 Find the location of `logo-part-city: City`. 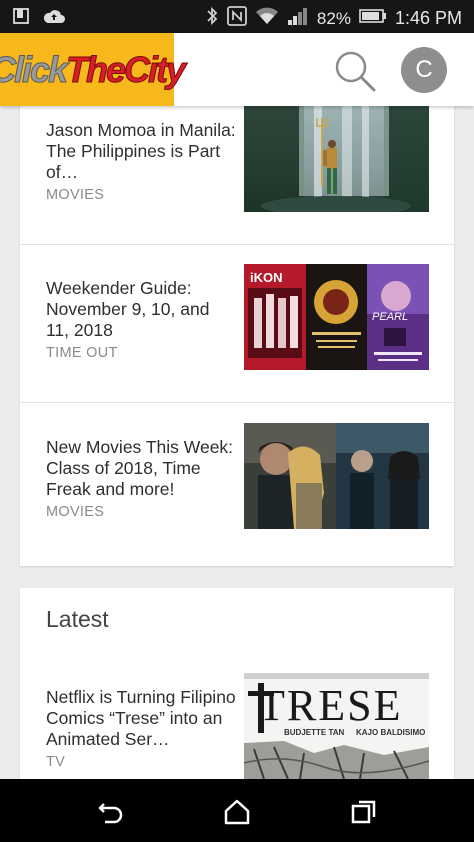

logo-part-city: City is located at coordinates (155, 69).